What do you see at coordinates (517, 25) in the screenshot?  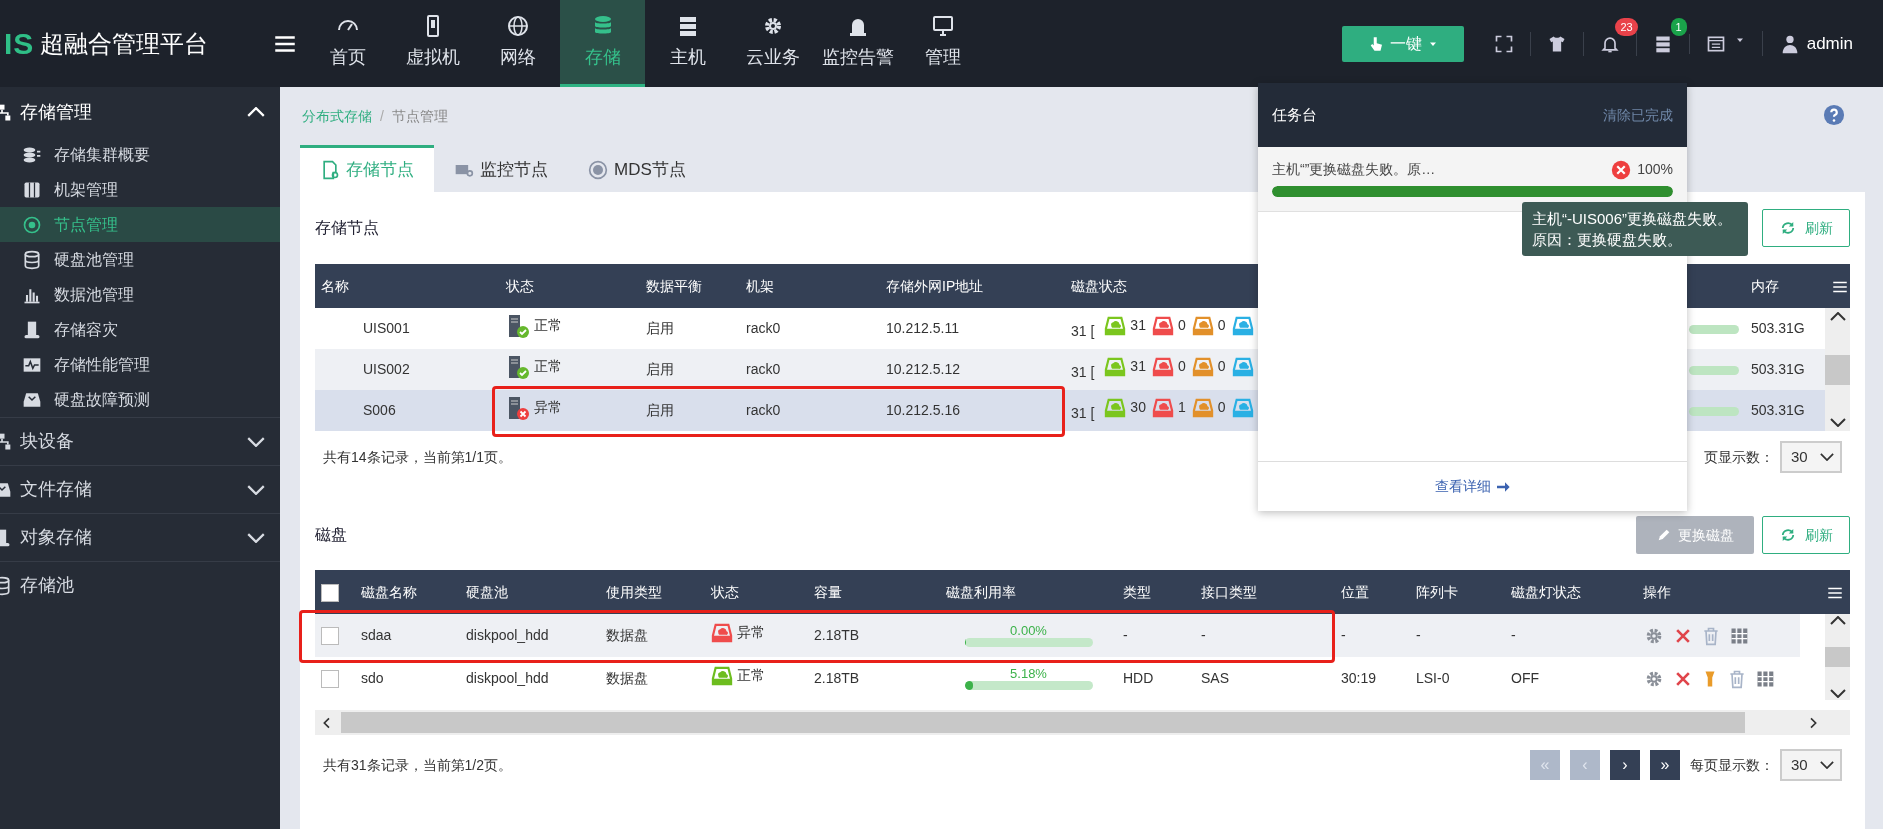 I see `globe-icon` at bounding box center [517, 25].